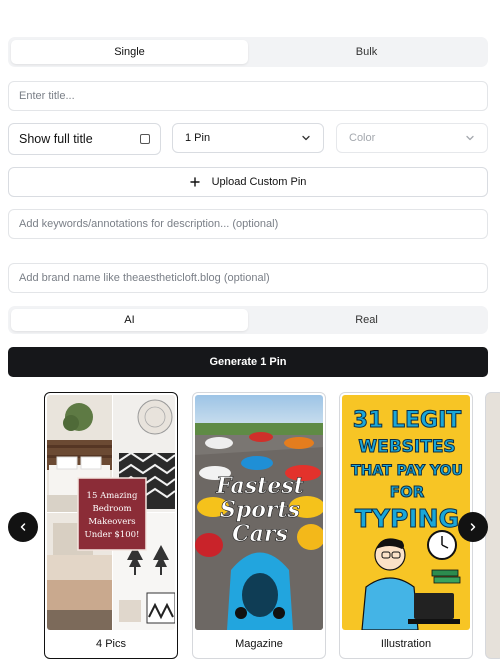 This screenshot has width=500, height=662. Describe the element at coordinates (194, 182) in the screenshot. I see `plus-icon` at that location.